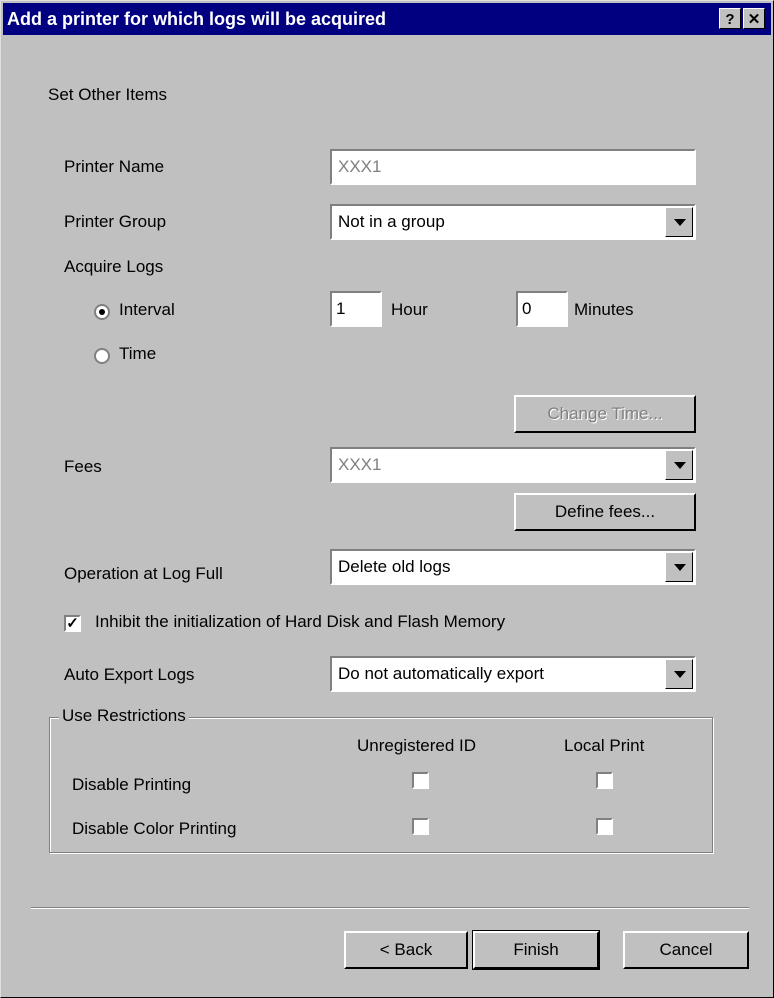 The width and height of the screenshot is (774, 998). Describe the element at coordinates (604, 780) in the screenshot. I see `disable-printing-local-checkbox` at that location.